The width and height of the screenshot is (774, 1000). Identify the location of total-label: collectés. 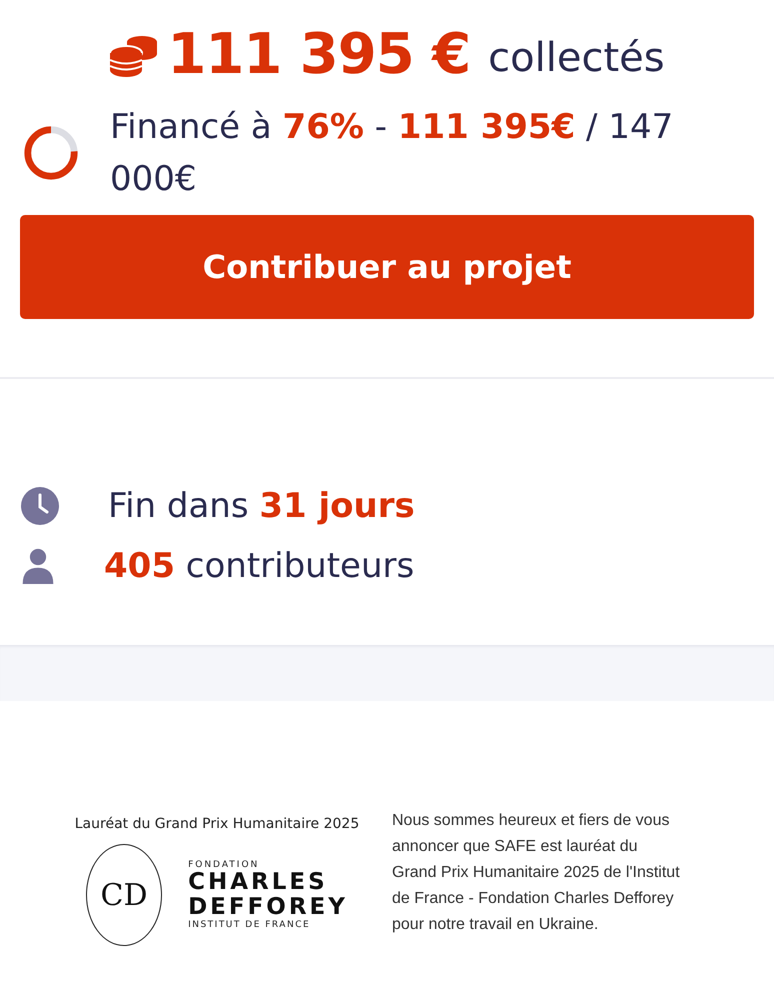
(576, 57).